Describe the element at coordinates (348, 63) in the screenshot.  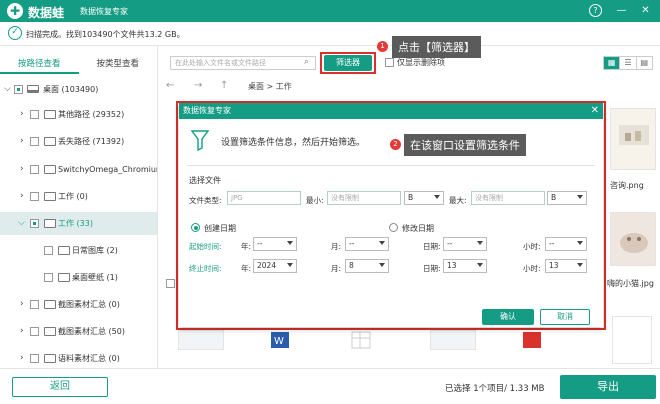
I see `filter-button: 筛选器` at that location.